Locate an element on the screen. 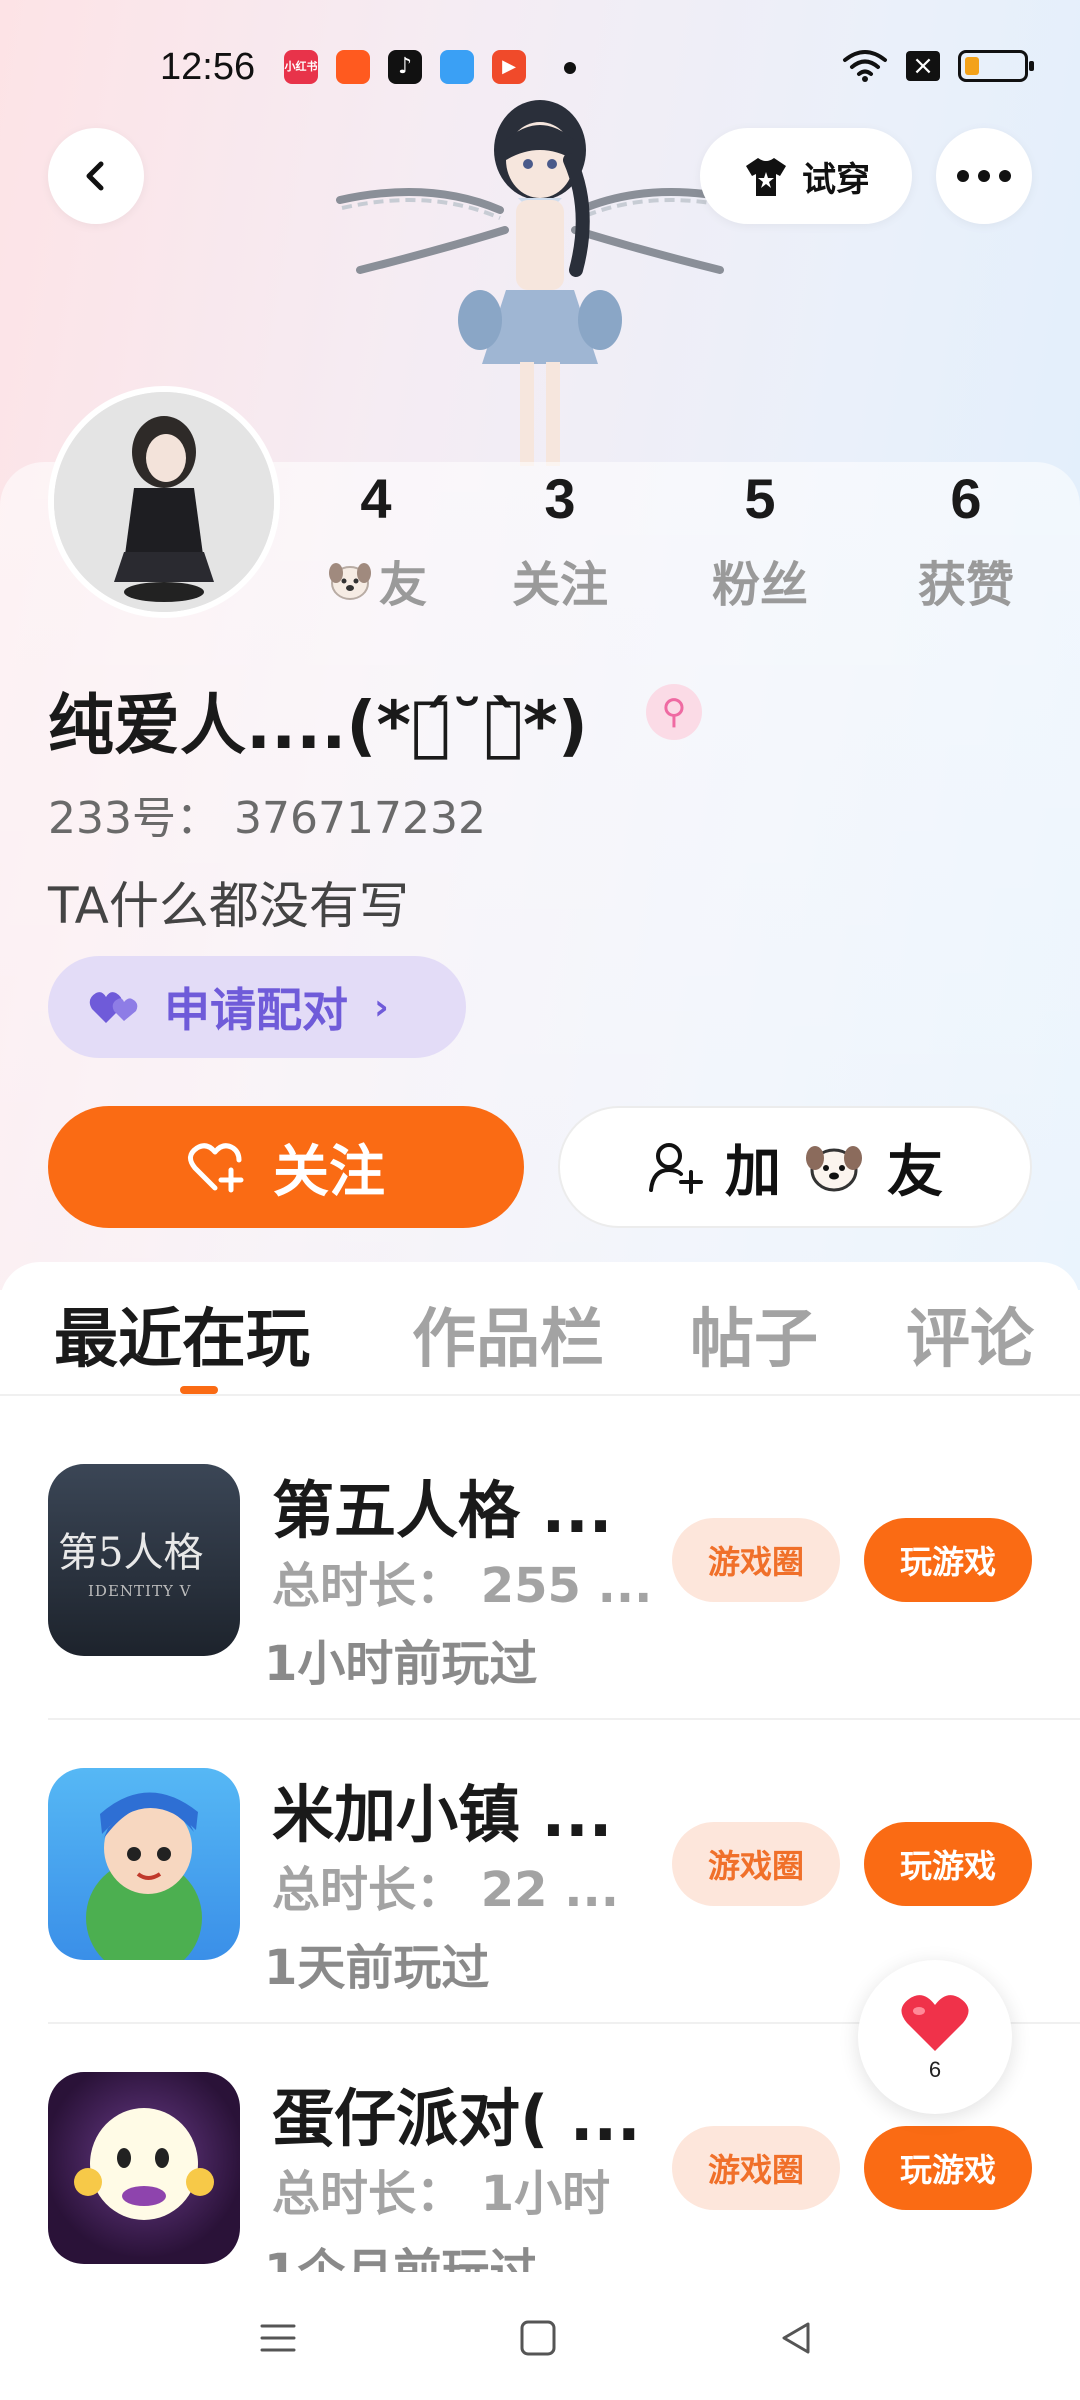 The width and height of the screenshot is (1080, 2400). follow-button: 关注 is located at coordinates (286, 1167).